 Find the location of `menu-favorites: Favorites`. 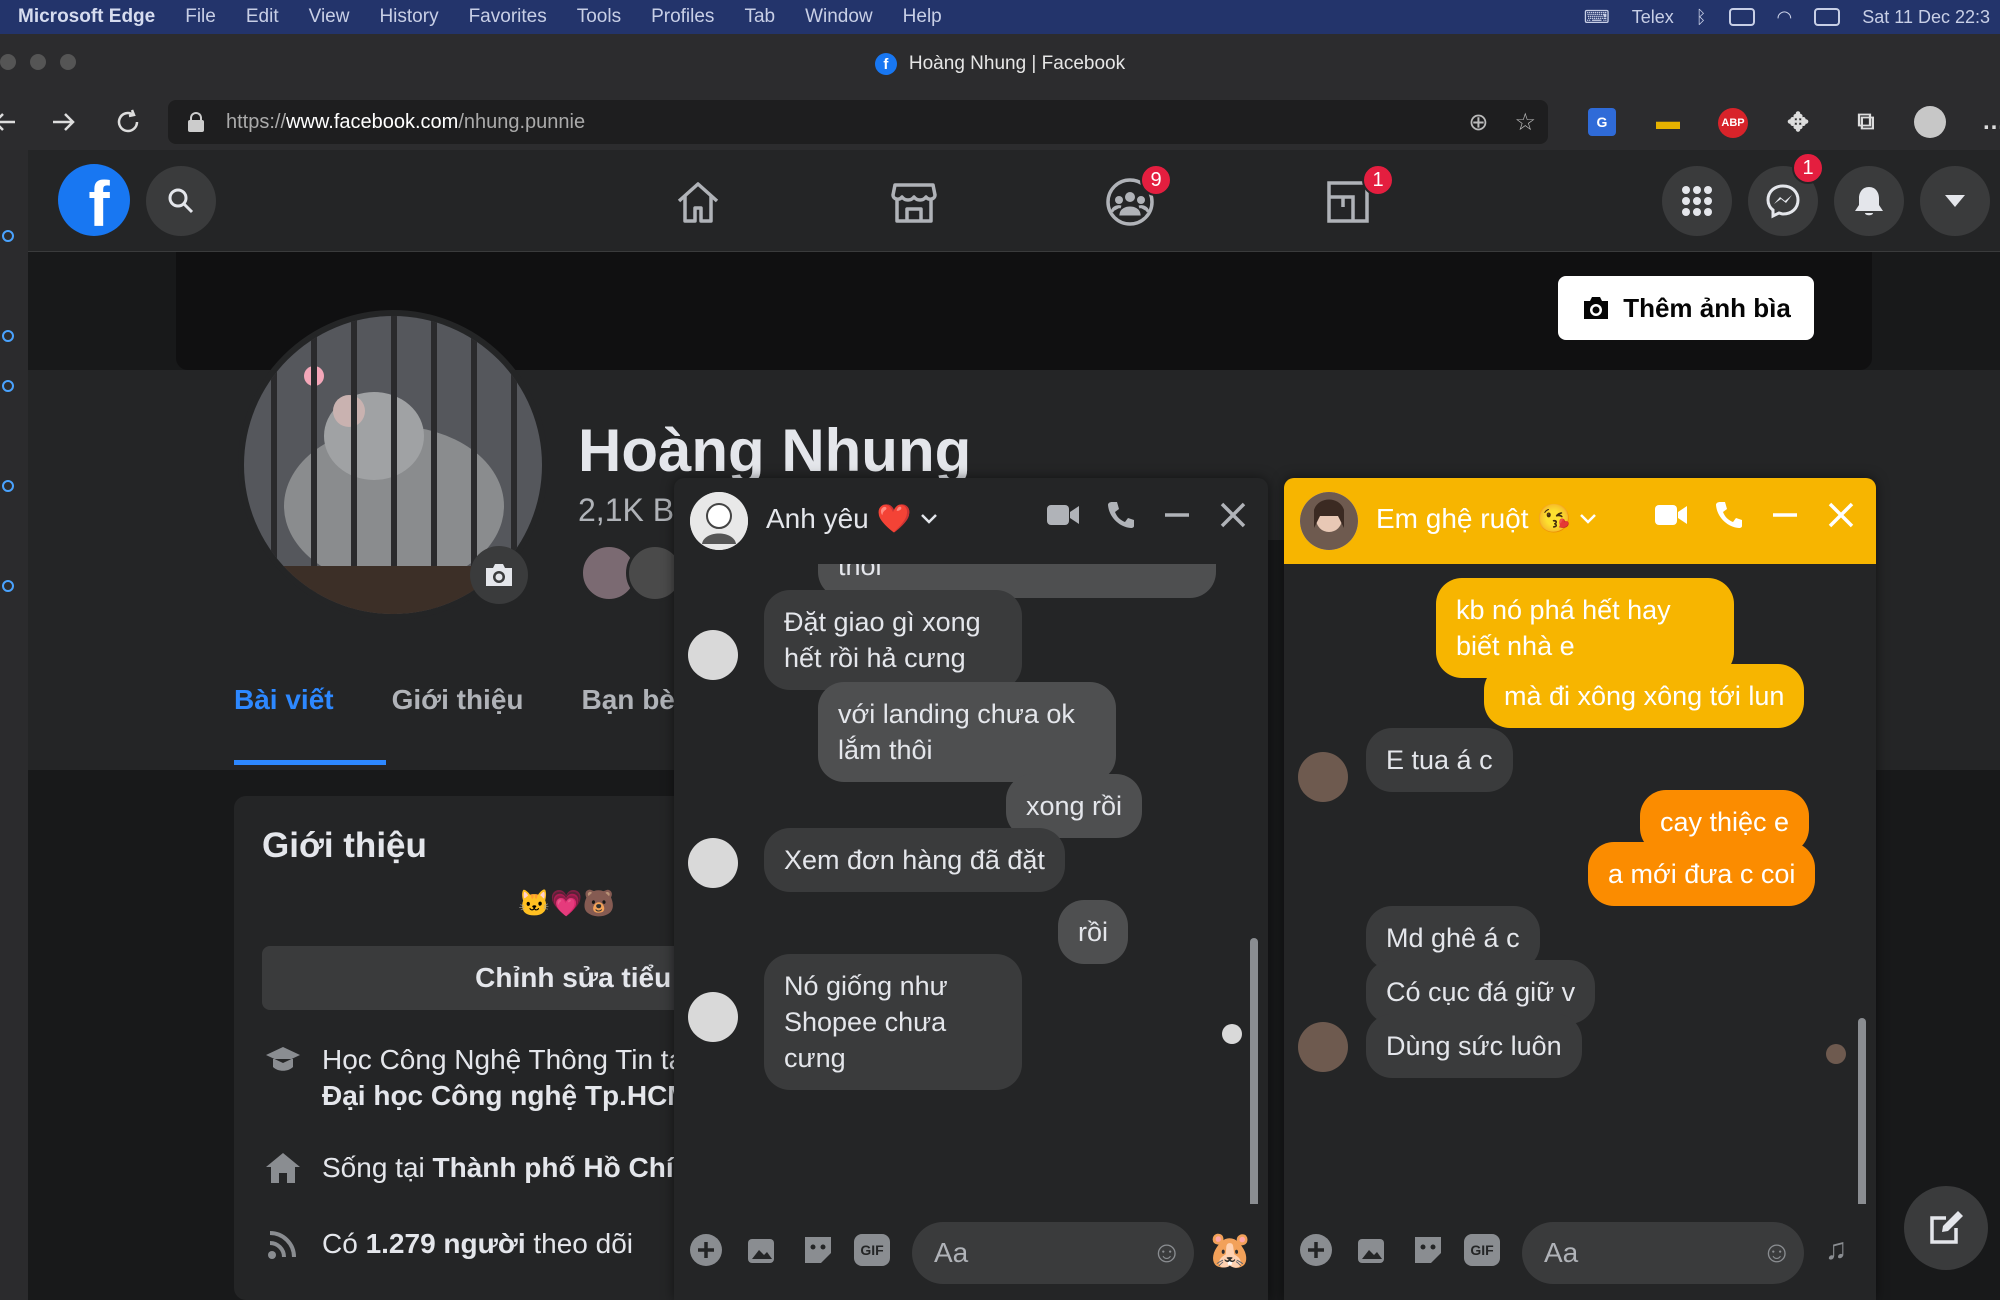

menu-favorites: Favorites is located at coordinates (508, 17).